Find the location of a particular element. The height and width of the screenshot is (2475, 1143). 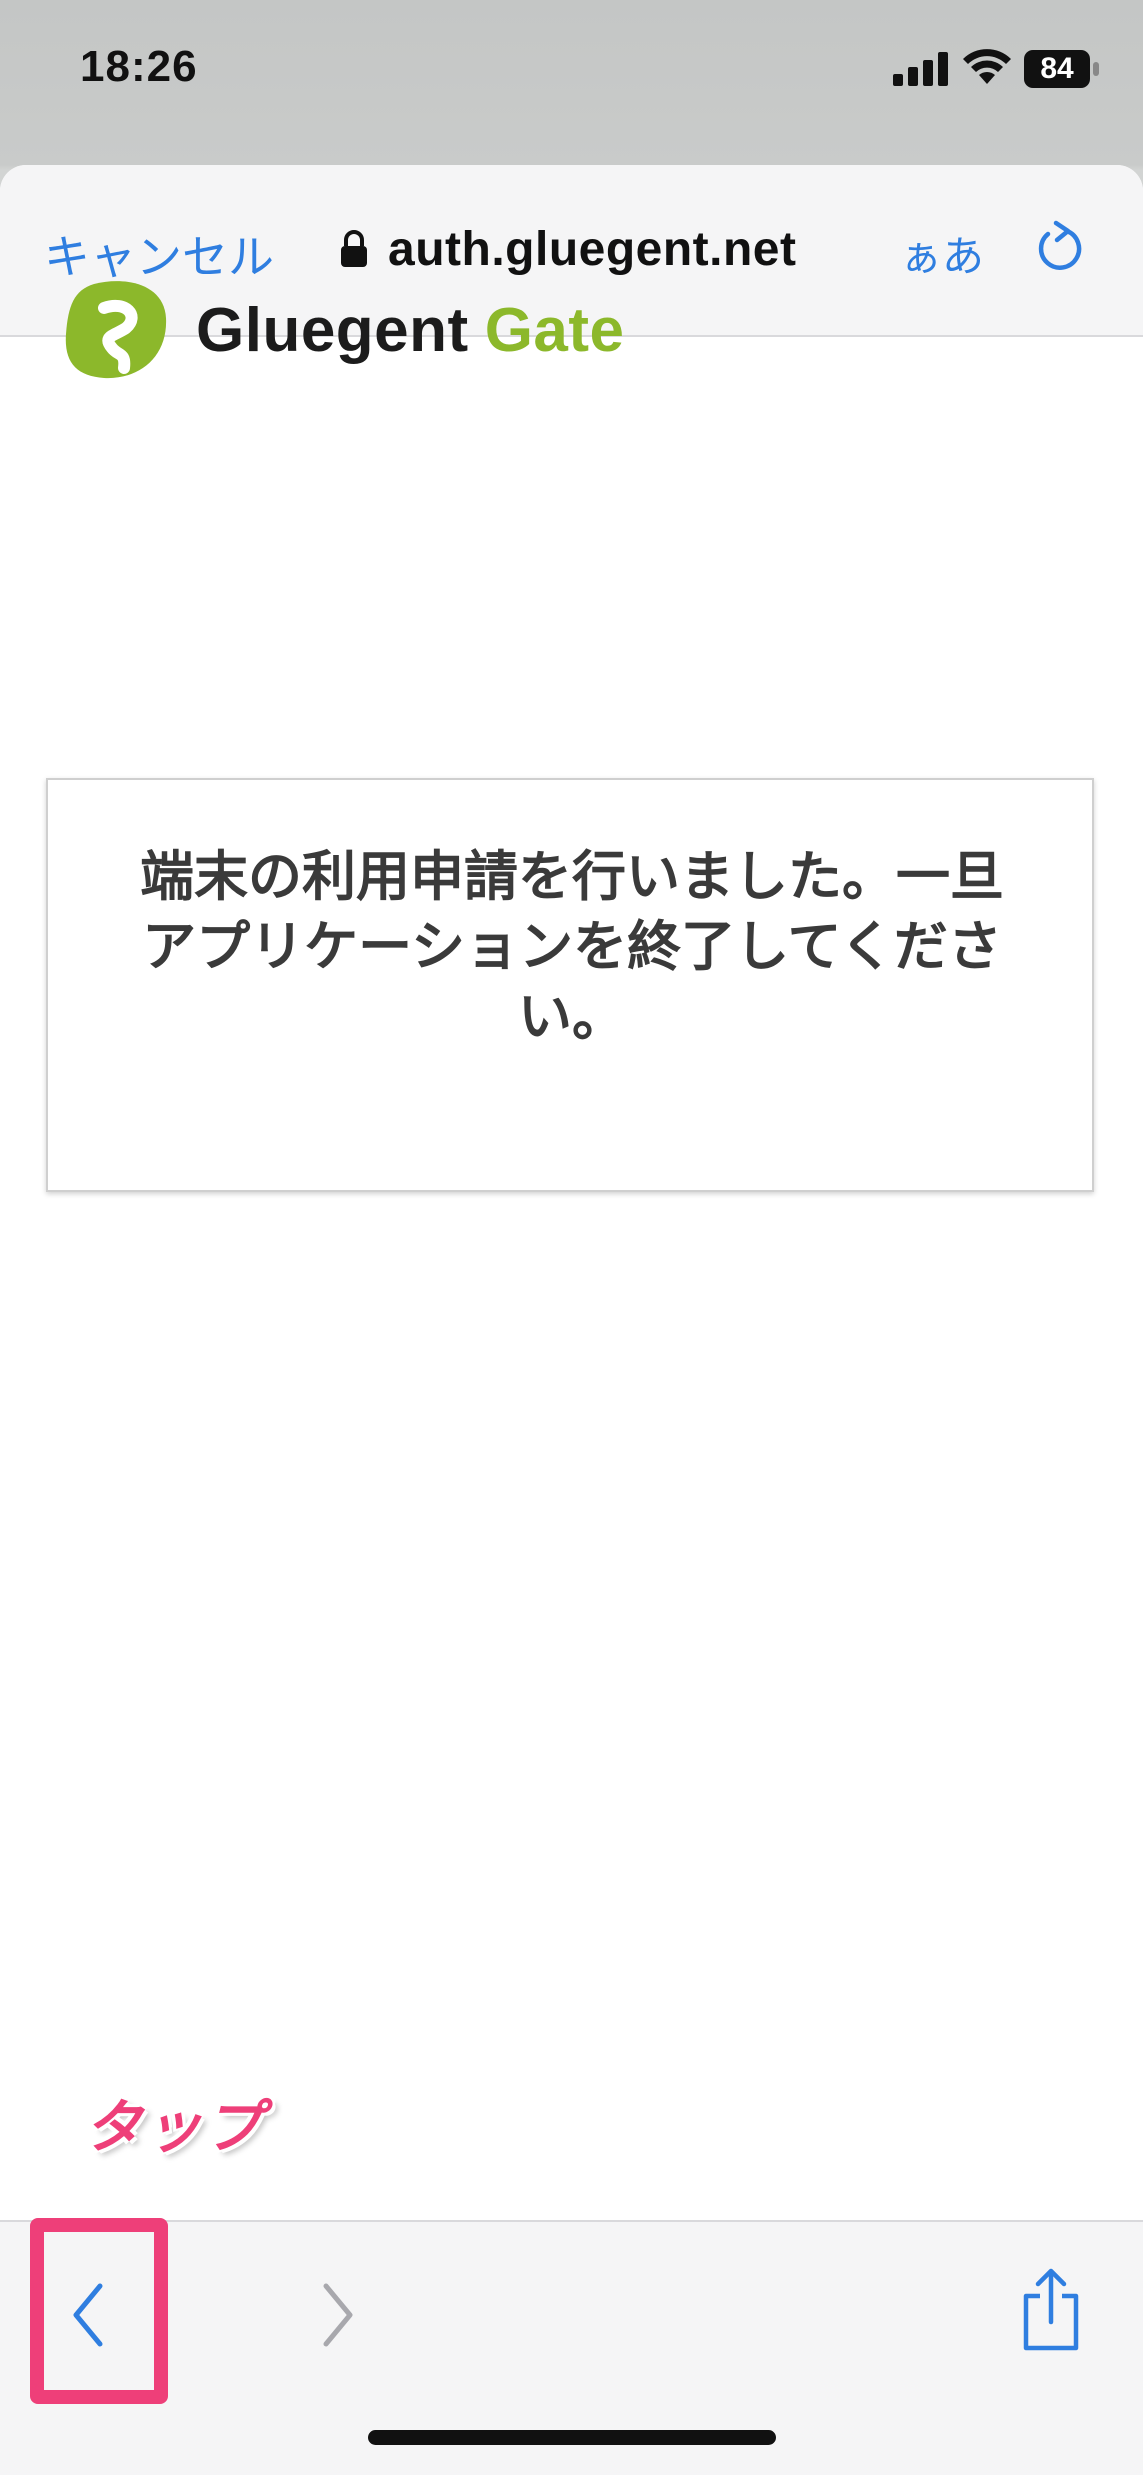

home-indicator is located at coordinates (572, 2437).